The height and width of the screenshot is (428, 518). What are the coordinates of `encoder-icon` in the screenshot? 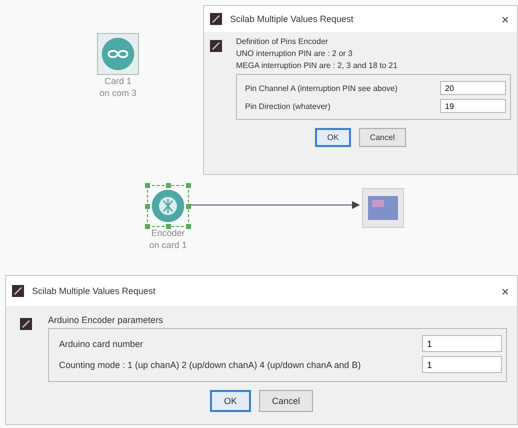 It's located at (168, 206).